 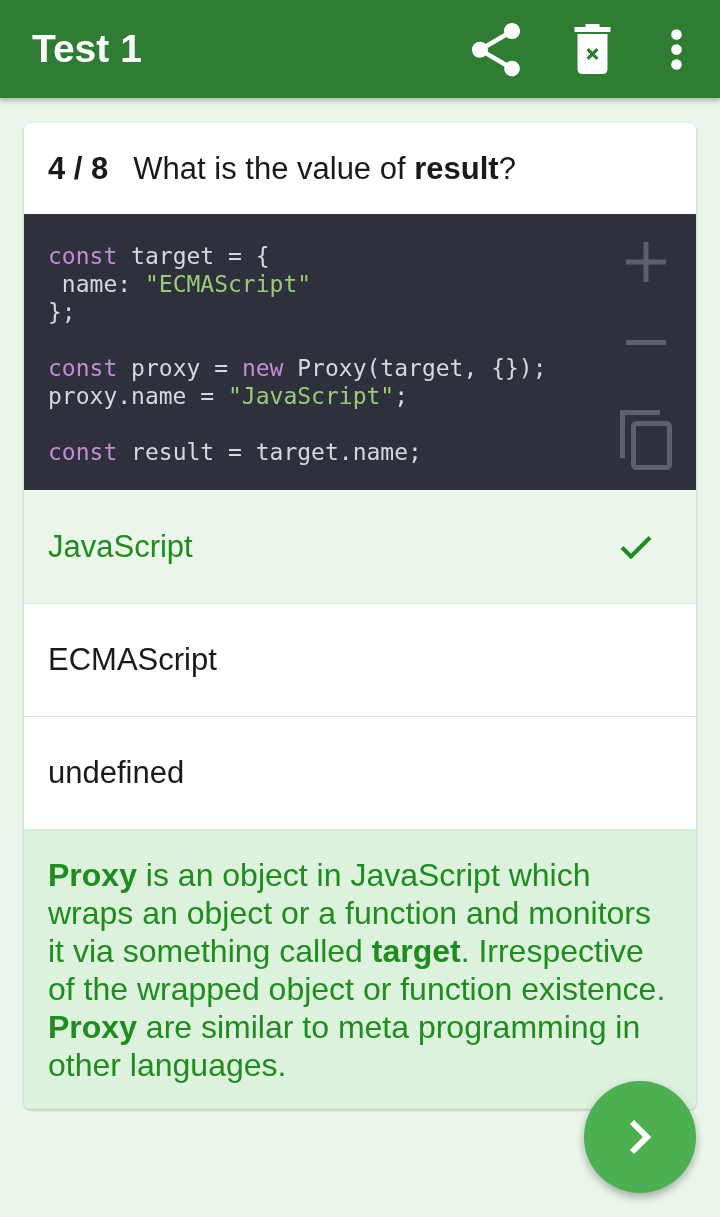 I want to click on check-icon, so click(x=636, y=546).